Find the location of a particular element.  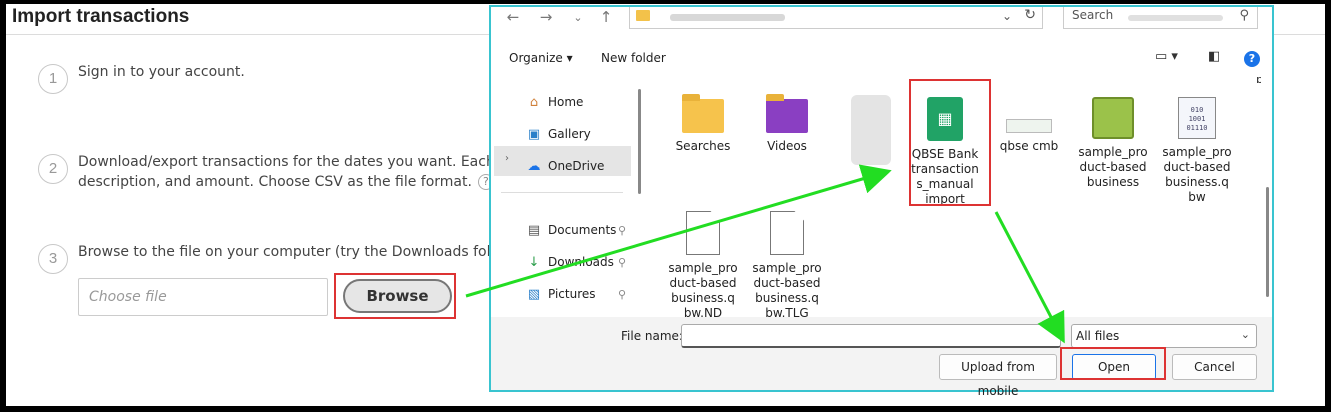

arrow-to-open is located at coordinates (1029, 277).